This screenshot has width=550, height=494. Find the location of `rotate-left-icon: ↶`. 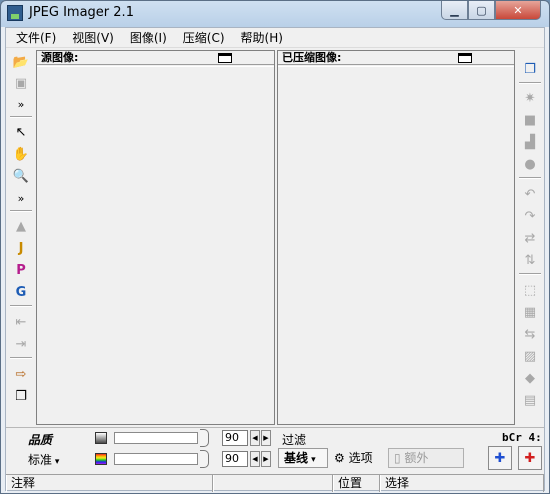

rotate-left-icon: ↶ is located at coordinates (530, 194).